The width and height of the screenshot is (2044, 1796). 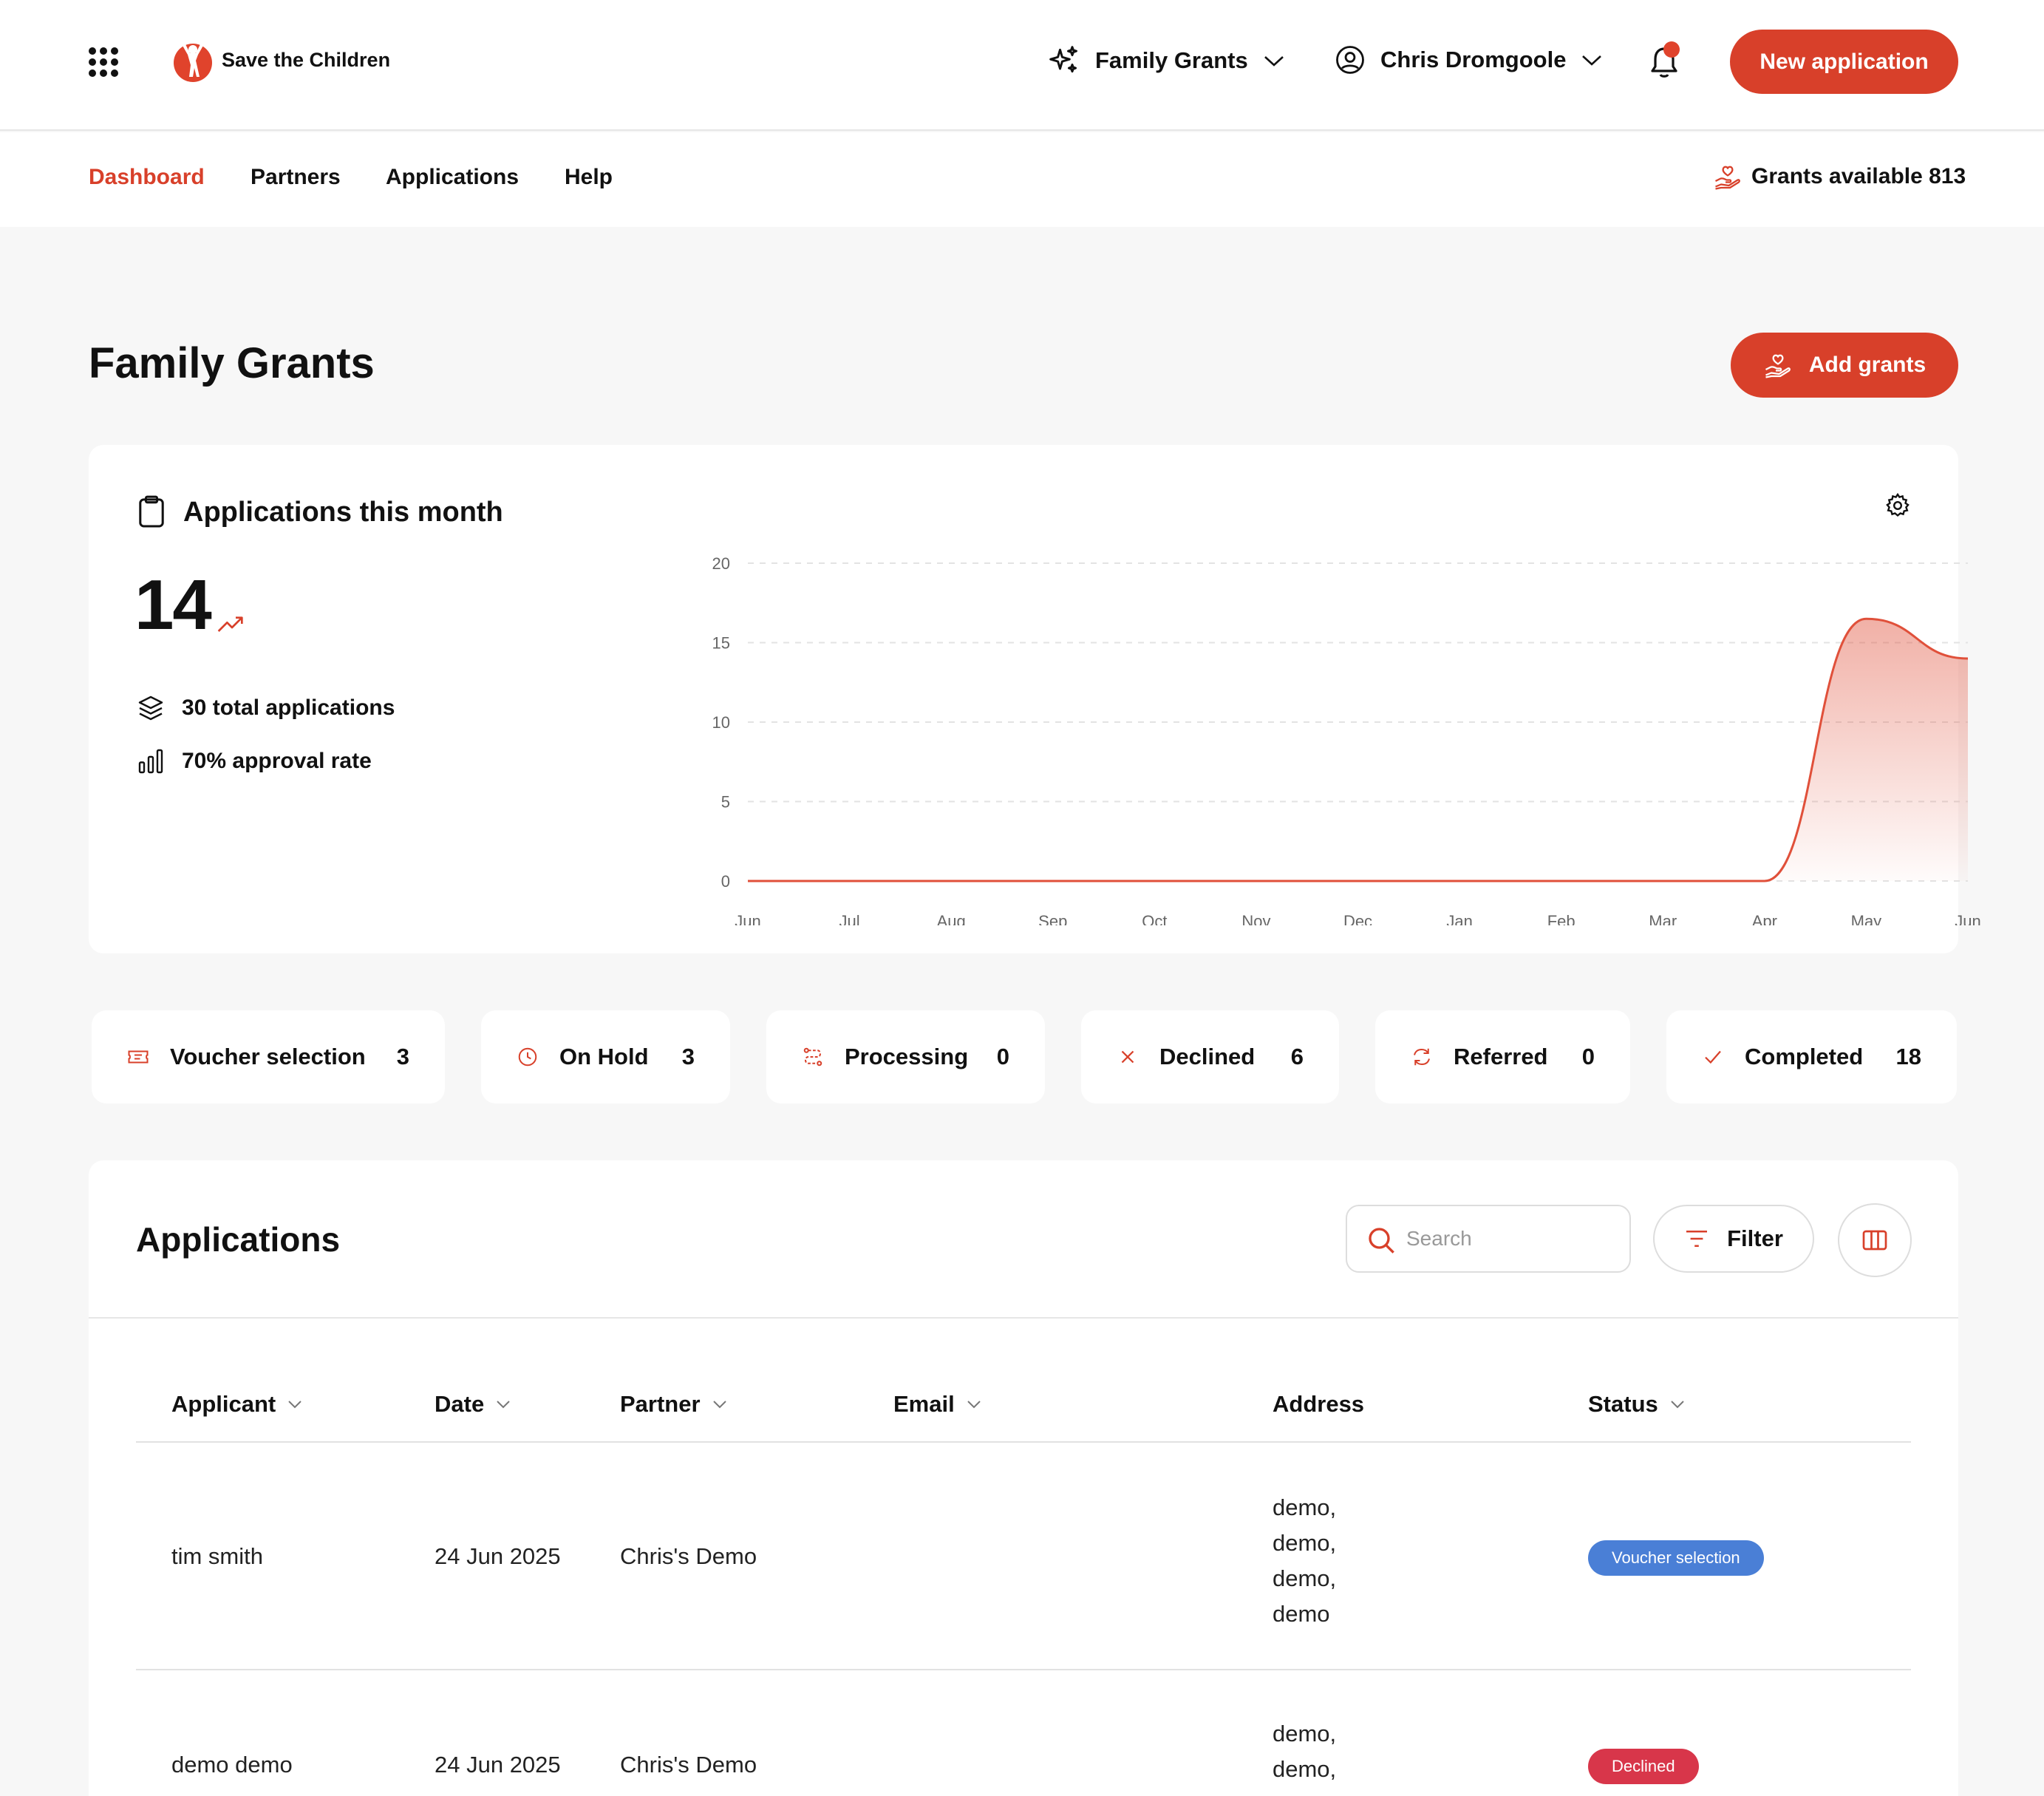 What do you see at coordinates (150, 762) in the screenshot?
I see `bar-chart-icon` at bounding box center [150, 762].